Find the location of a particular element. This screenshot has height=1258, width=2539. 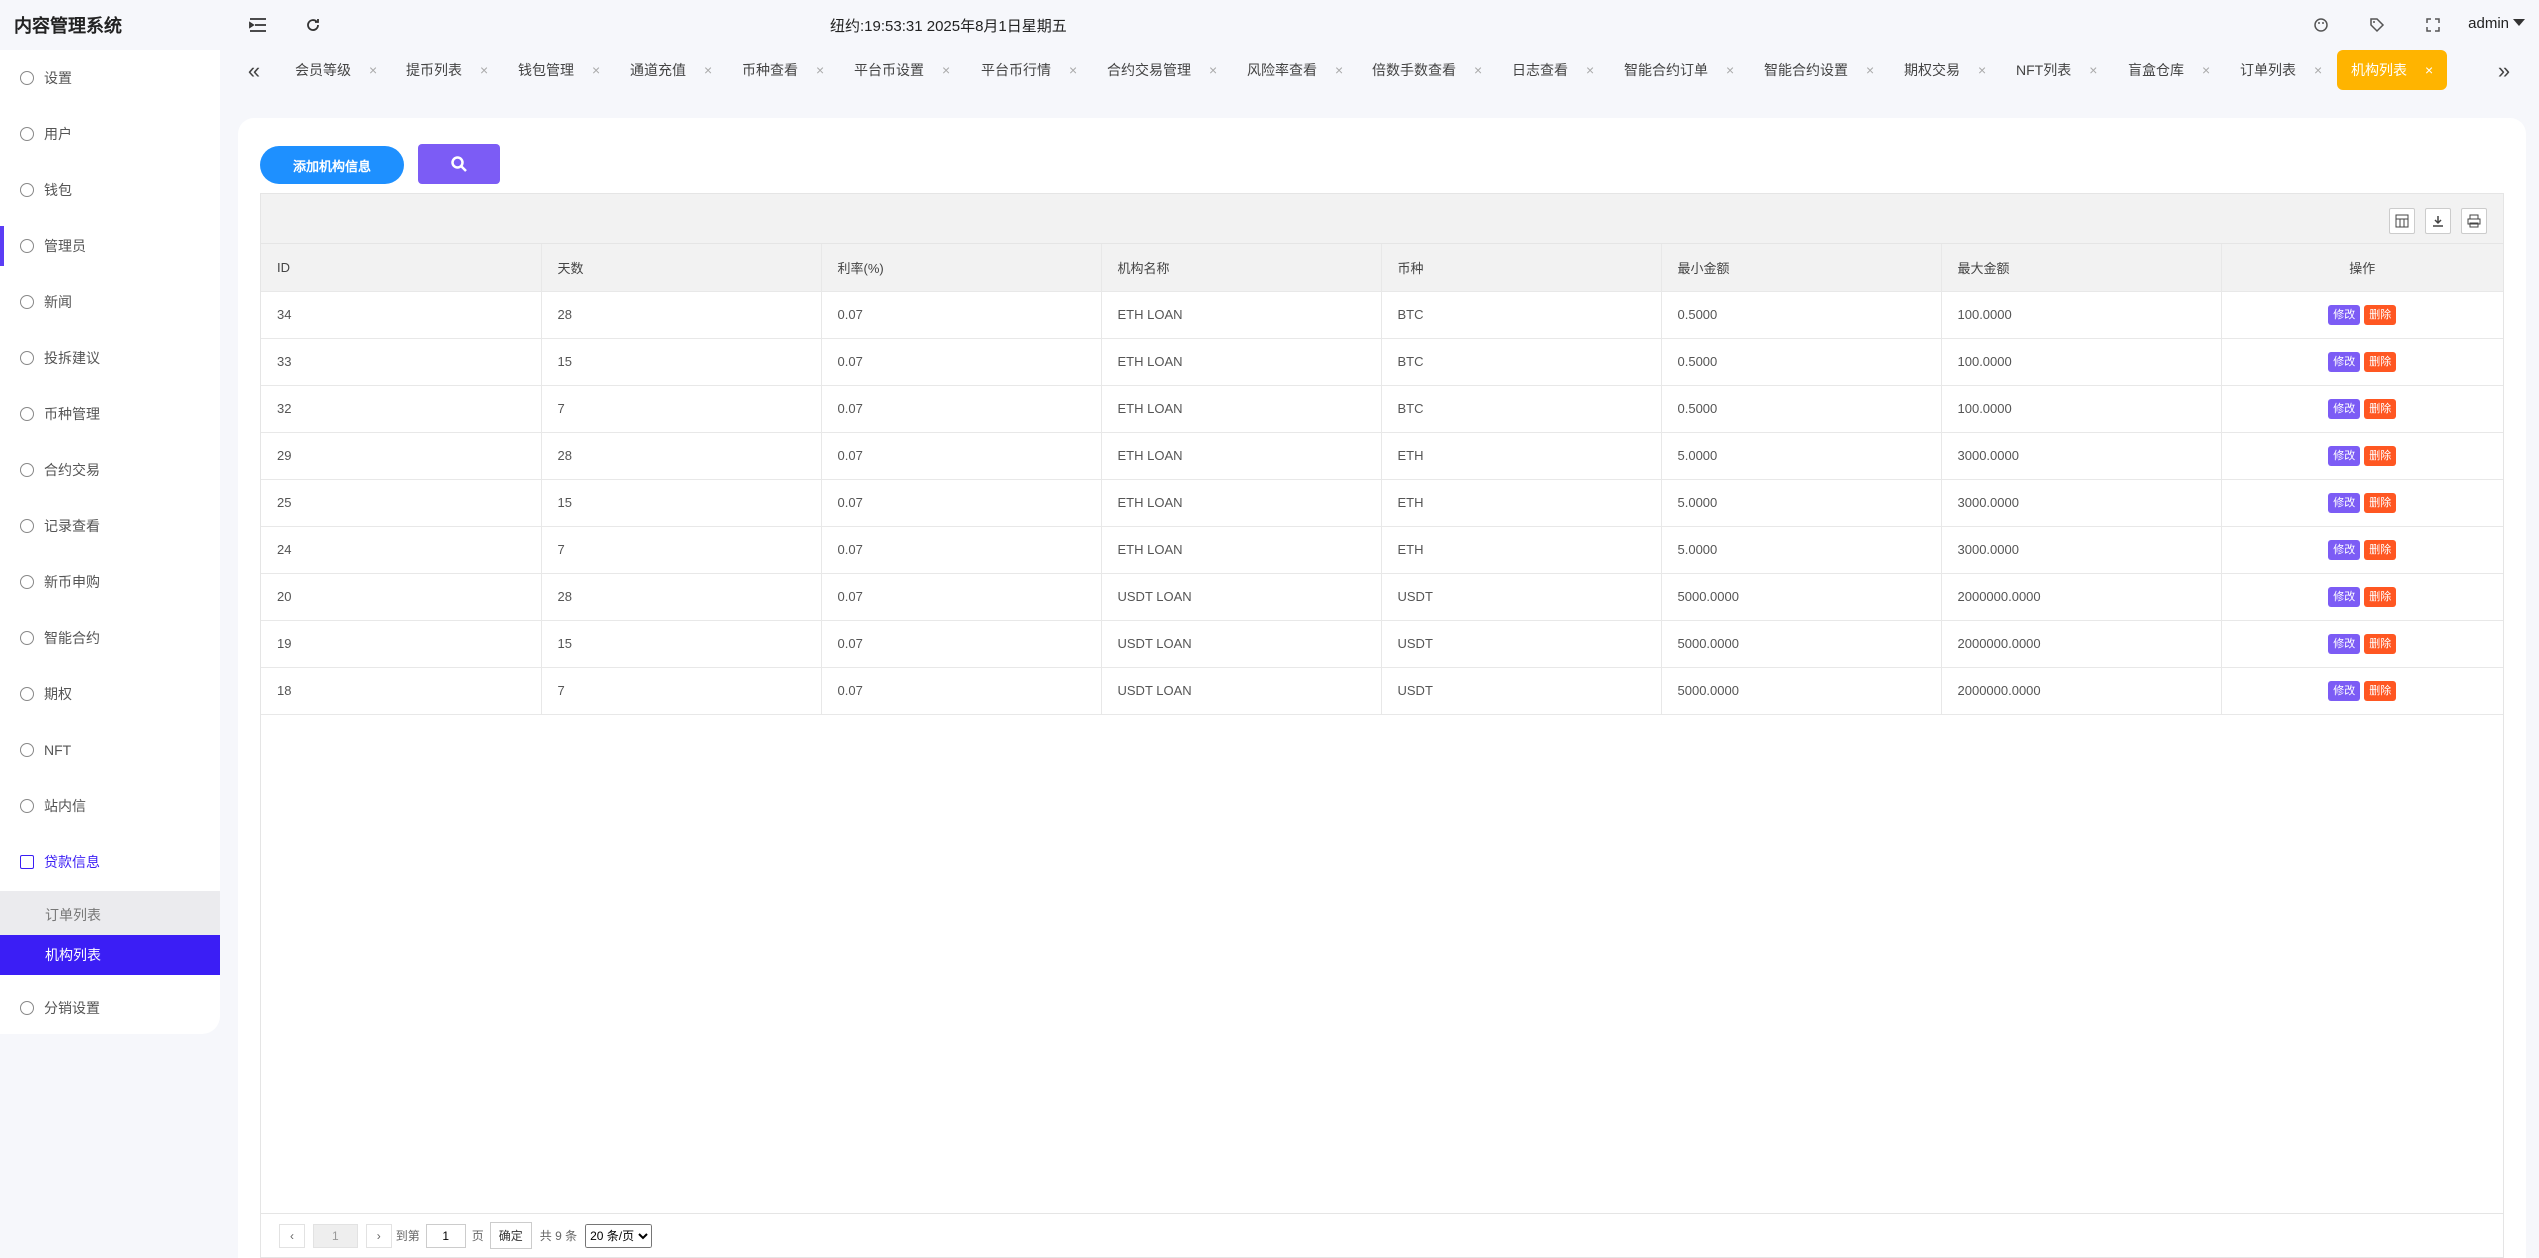

sidebar-item-smart-contract: 智能合约 is located at coordinates (110, 638).